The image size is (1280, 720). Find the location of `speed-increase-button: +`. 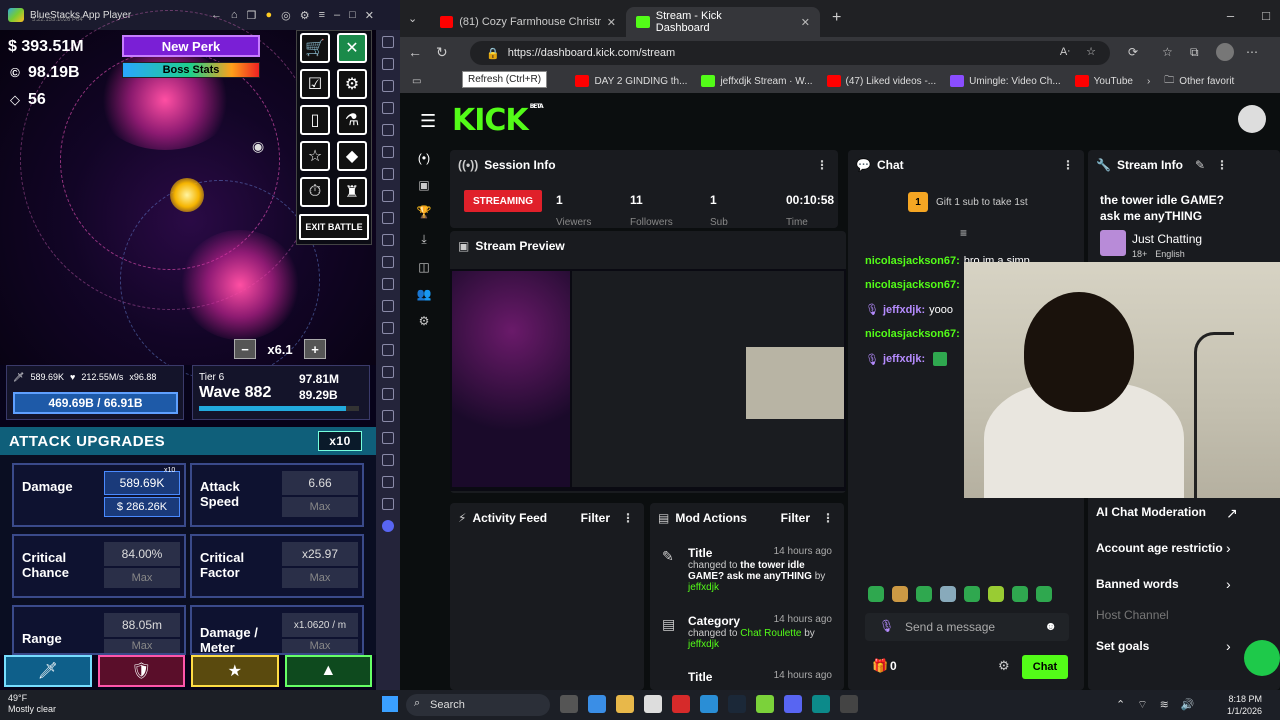

speed-increase-button: + is located at coordinates (315, 349).